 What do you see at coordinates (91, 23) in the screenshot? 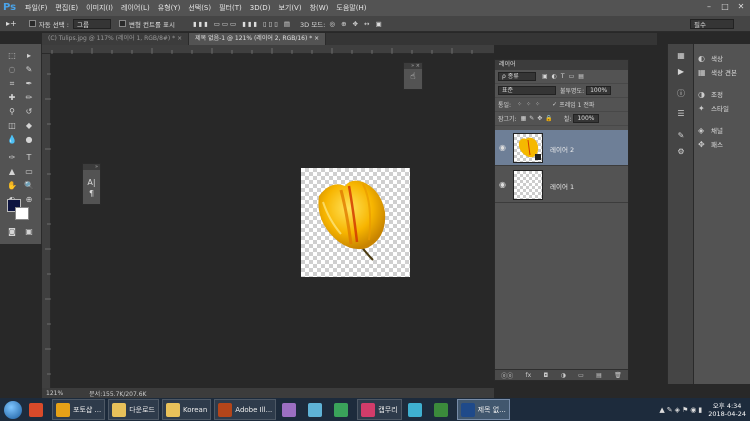
I see `auto-select-dropdown: 그룹` at bounding box center [91, 23].